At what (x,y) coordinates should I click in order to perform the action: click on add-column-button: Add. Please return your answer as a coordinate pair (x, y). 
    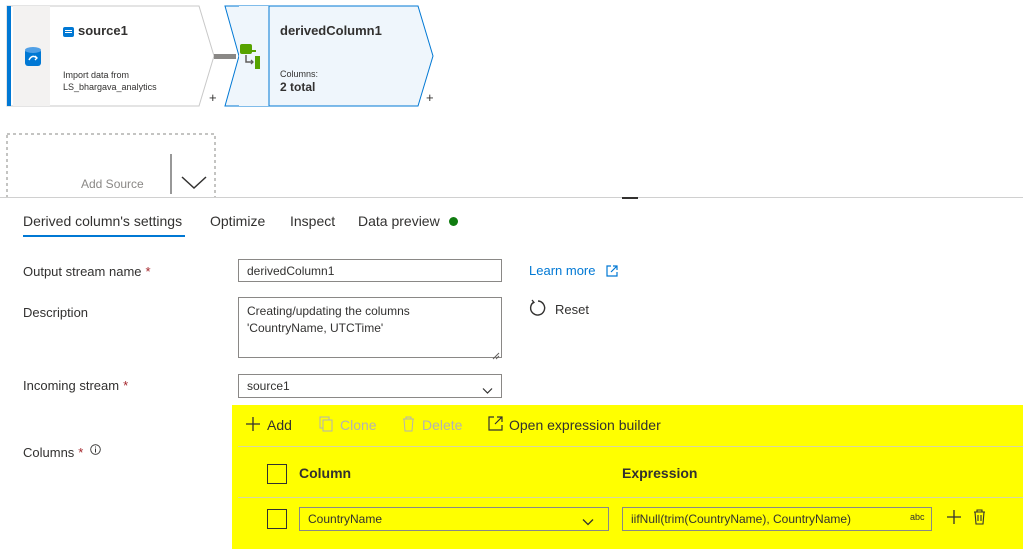
    Looking at the image, I should click on (279, 425).